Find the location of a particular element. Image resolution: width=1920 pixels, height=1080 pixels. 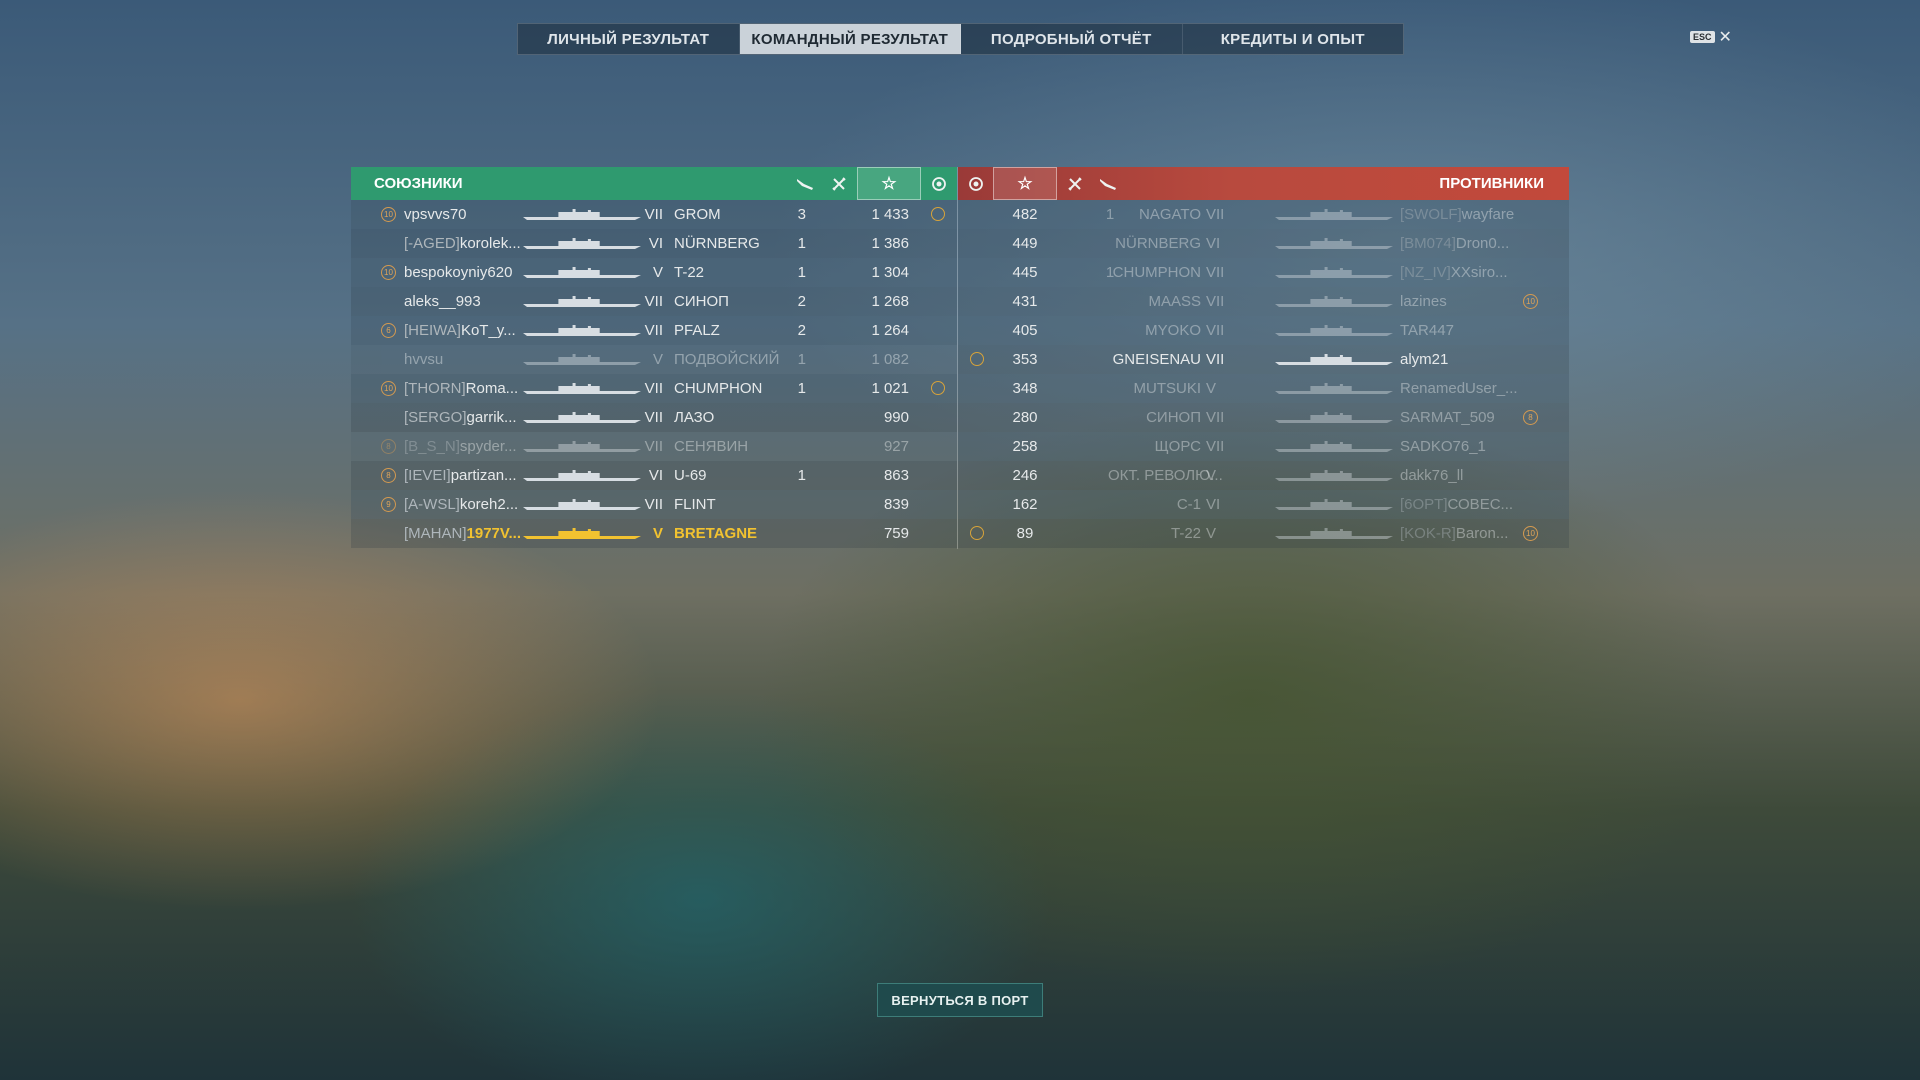

ally-row: hvvsu V ПОДВОЙСКИЙ 1 1 082 is located at coordinates (654, 359).